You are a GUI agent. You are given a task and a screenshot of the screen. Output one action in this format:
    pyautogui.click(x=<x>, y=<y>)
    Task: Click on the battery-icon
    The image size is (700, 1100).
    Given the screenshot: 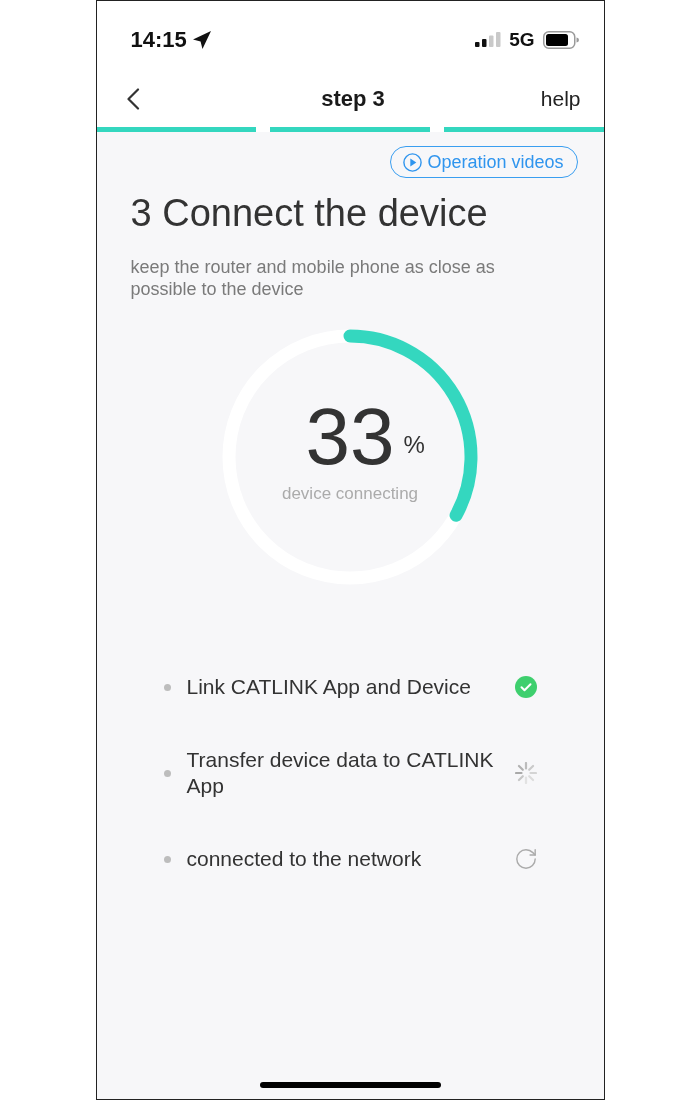 What is the action you would take?
    pyautogui.click(x=560, y=39)
    